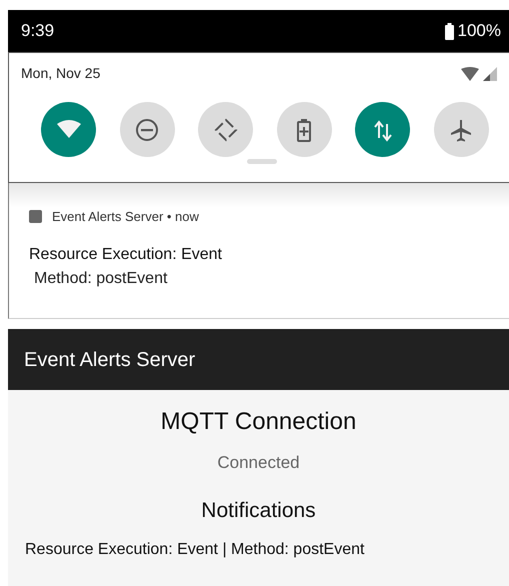 The height and width of the screenshot is (586, 509). What do you see at coordinates (147, 130) in the screenshot?
I see `do-not-disturb-icon` at bounding box center [147, 130].